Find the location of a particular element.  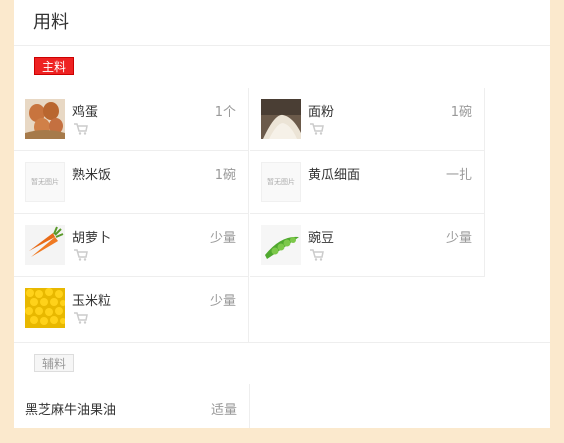

ingredient-amount: 1个 is located at coordinates (225, 112).